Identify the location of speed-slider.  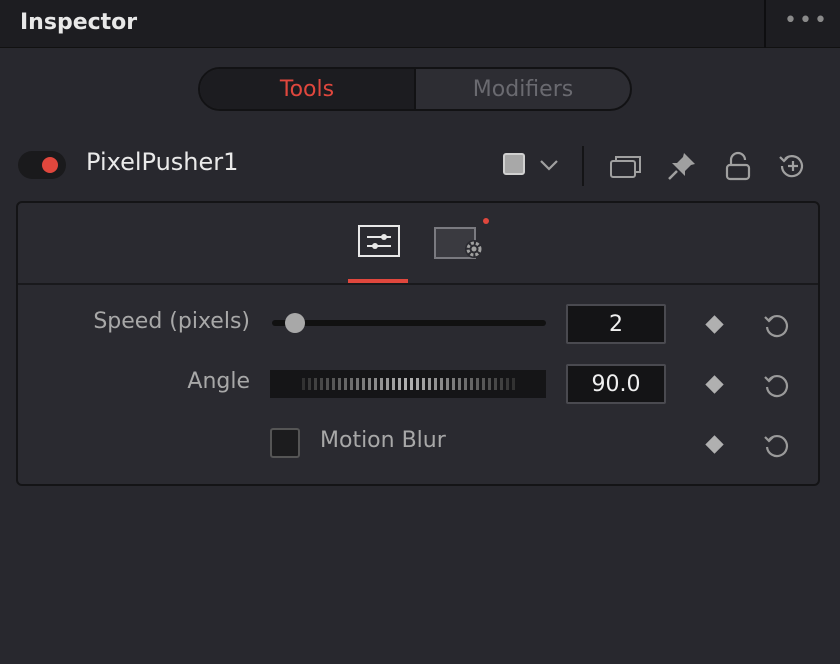
(409, 323).